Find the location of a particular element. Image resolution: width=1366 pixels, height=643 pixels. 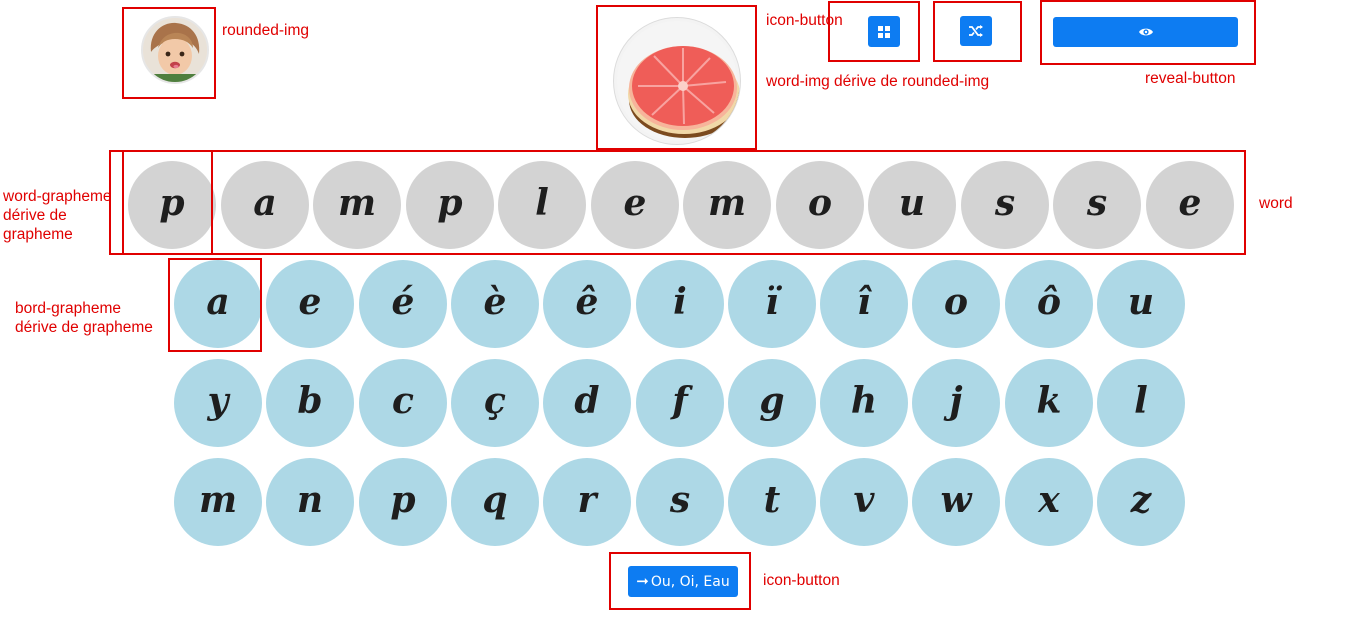

annotation-label-bord-grapheme: bord-grapheme dérive de grapheme is located at coordinates (84, 318).